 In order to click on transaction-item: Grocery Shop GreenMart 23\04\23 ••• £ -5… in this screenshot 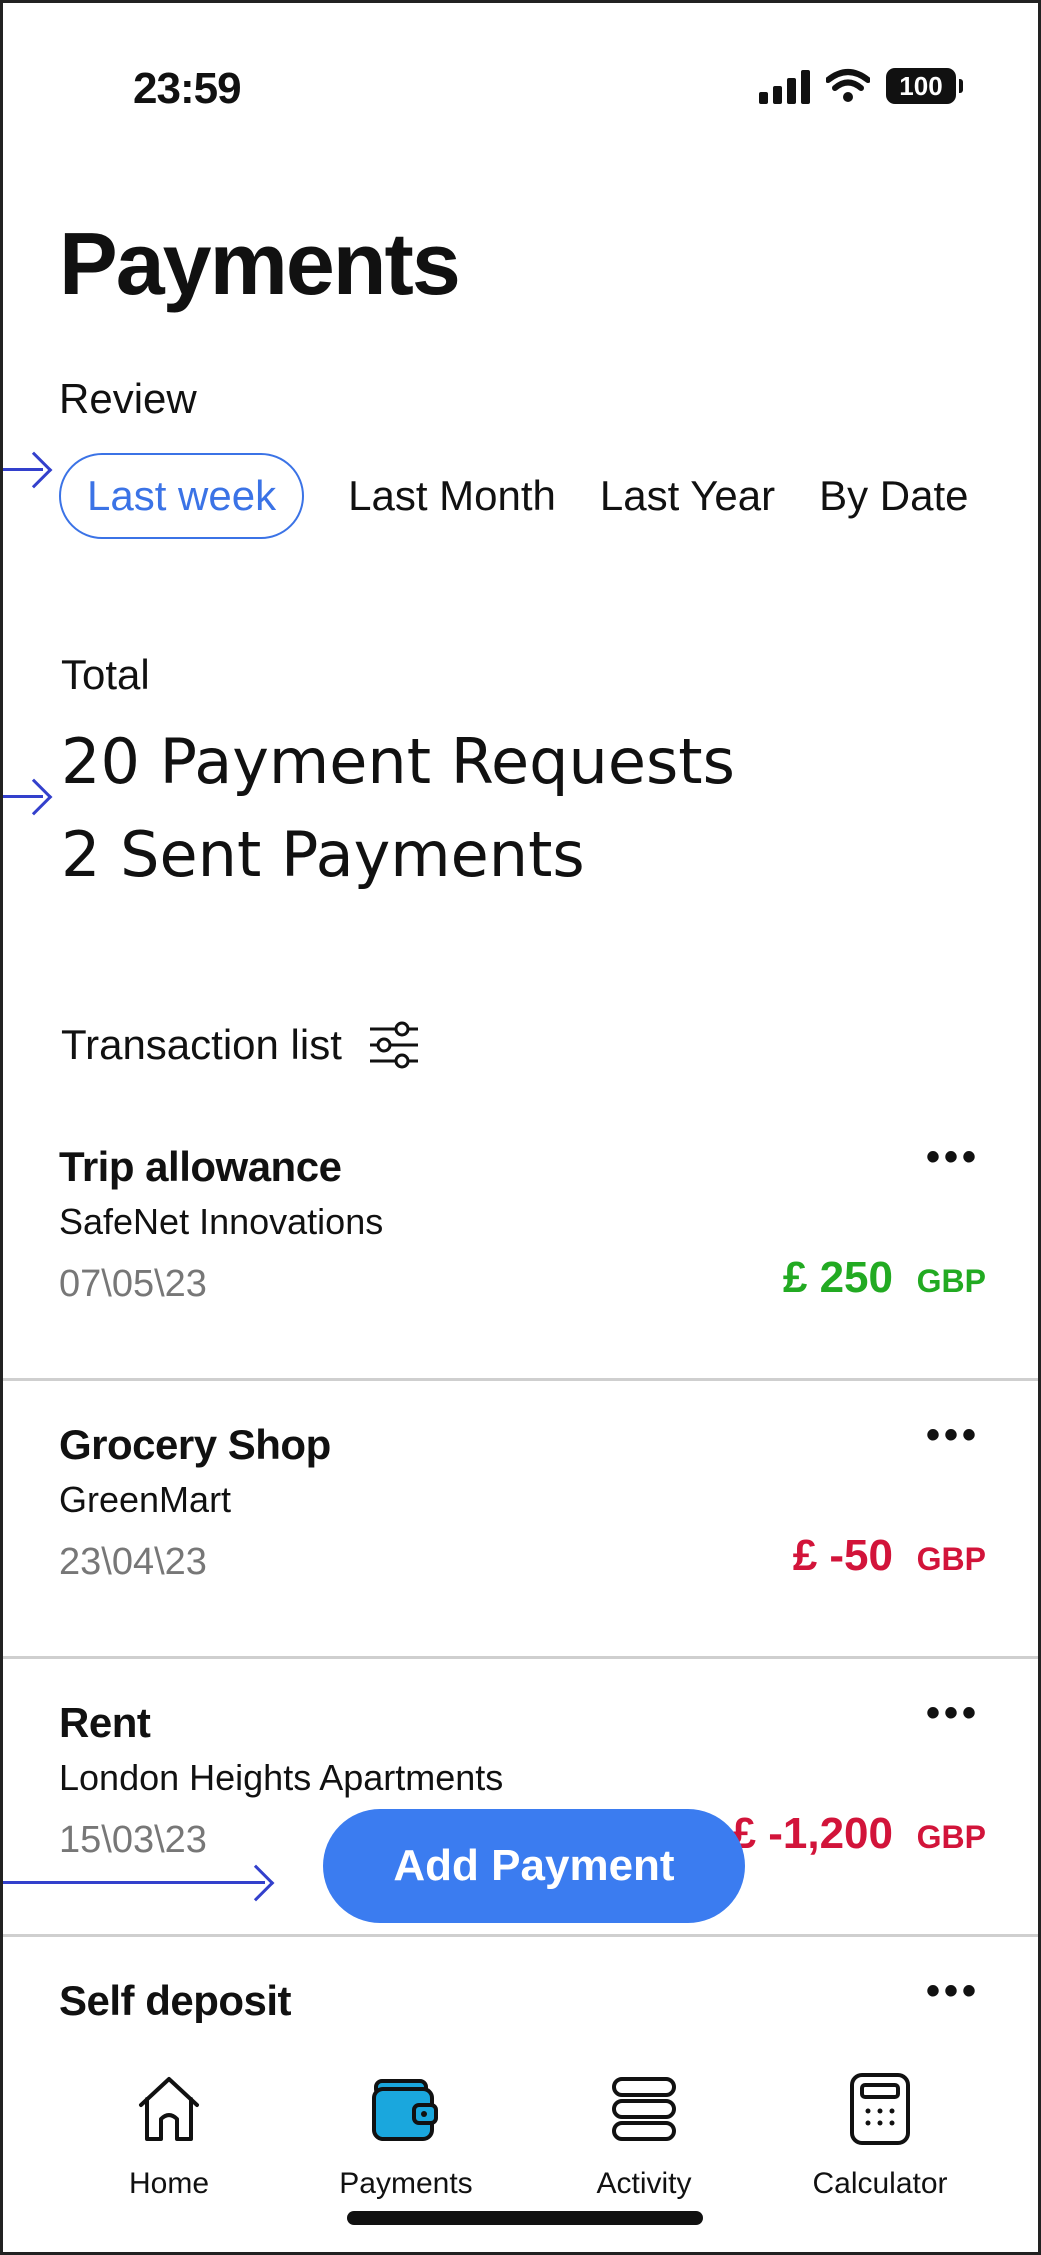, I will do `click(520, 1520)`.